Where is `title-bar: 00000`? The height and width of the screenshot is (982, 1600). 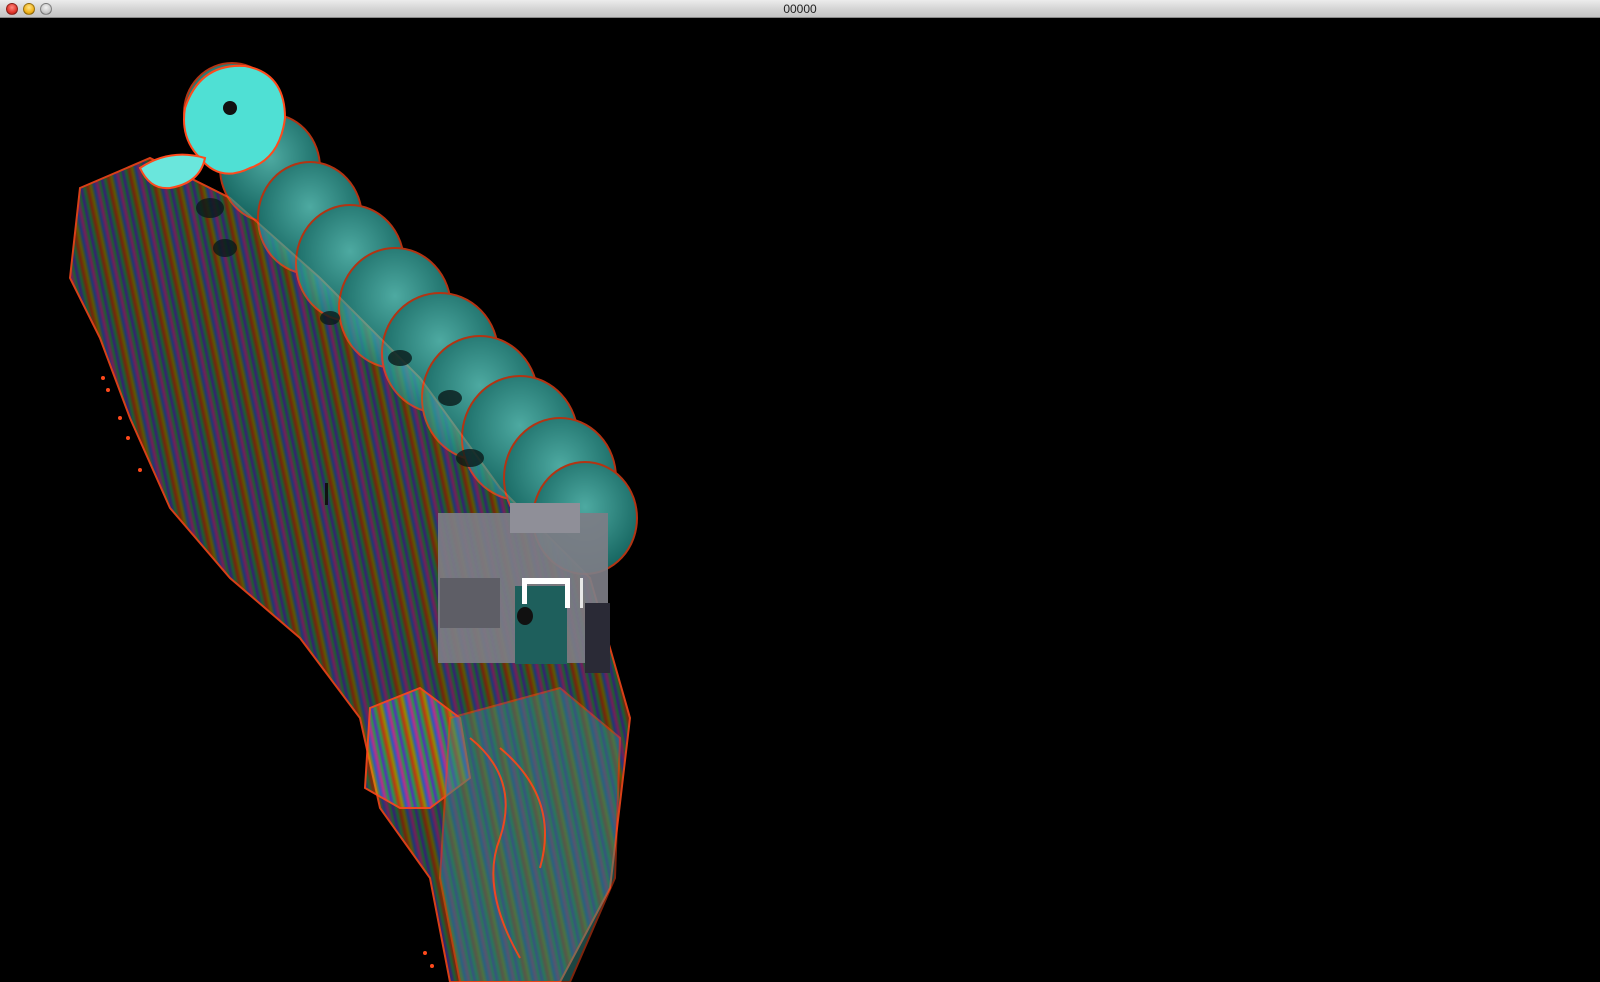
title-bar: 00000 is located at coordinates (800, 9).